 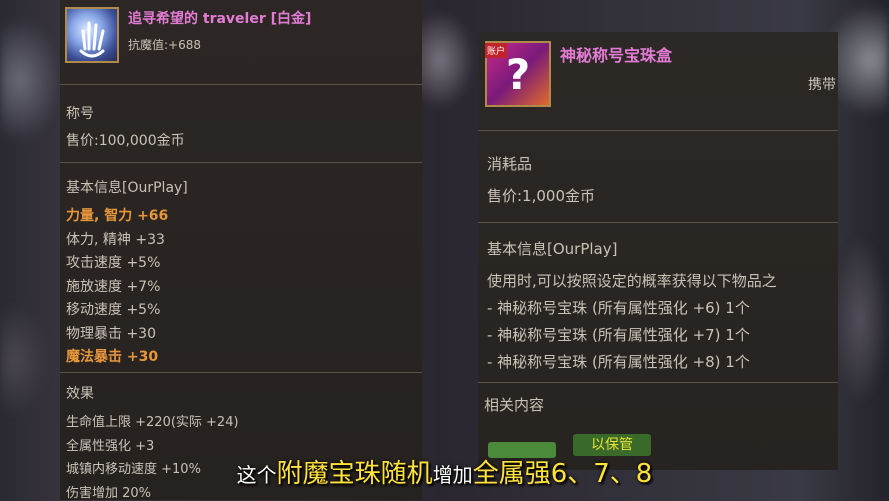 I want to click on mystery-box-icon: ? 账户, so click(x=518, y=74).